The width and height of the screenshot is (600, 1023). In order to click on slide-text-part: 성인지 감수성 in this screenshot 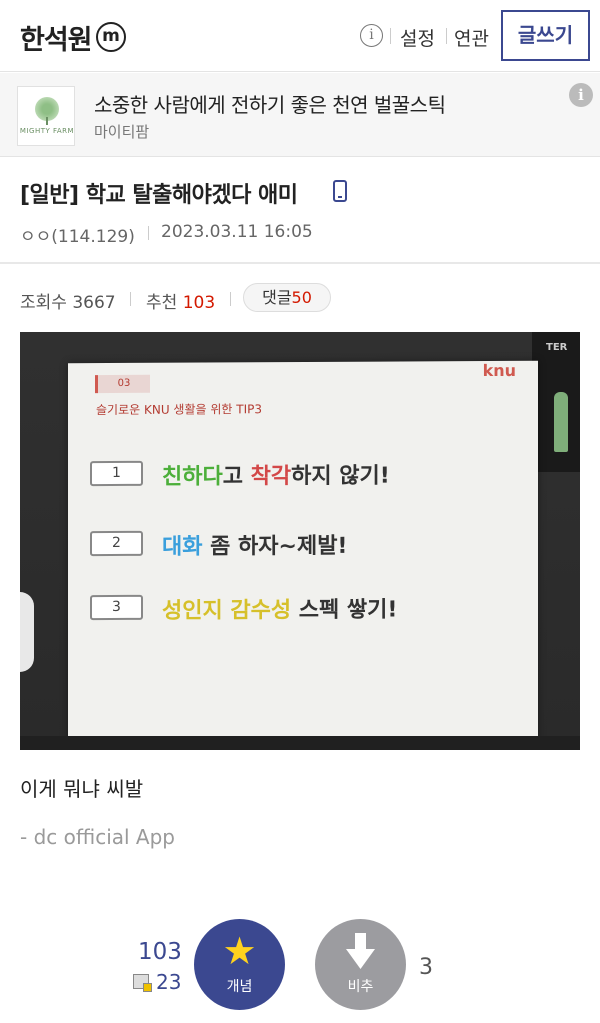, I will do `click(227, 611)`.